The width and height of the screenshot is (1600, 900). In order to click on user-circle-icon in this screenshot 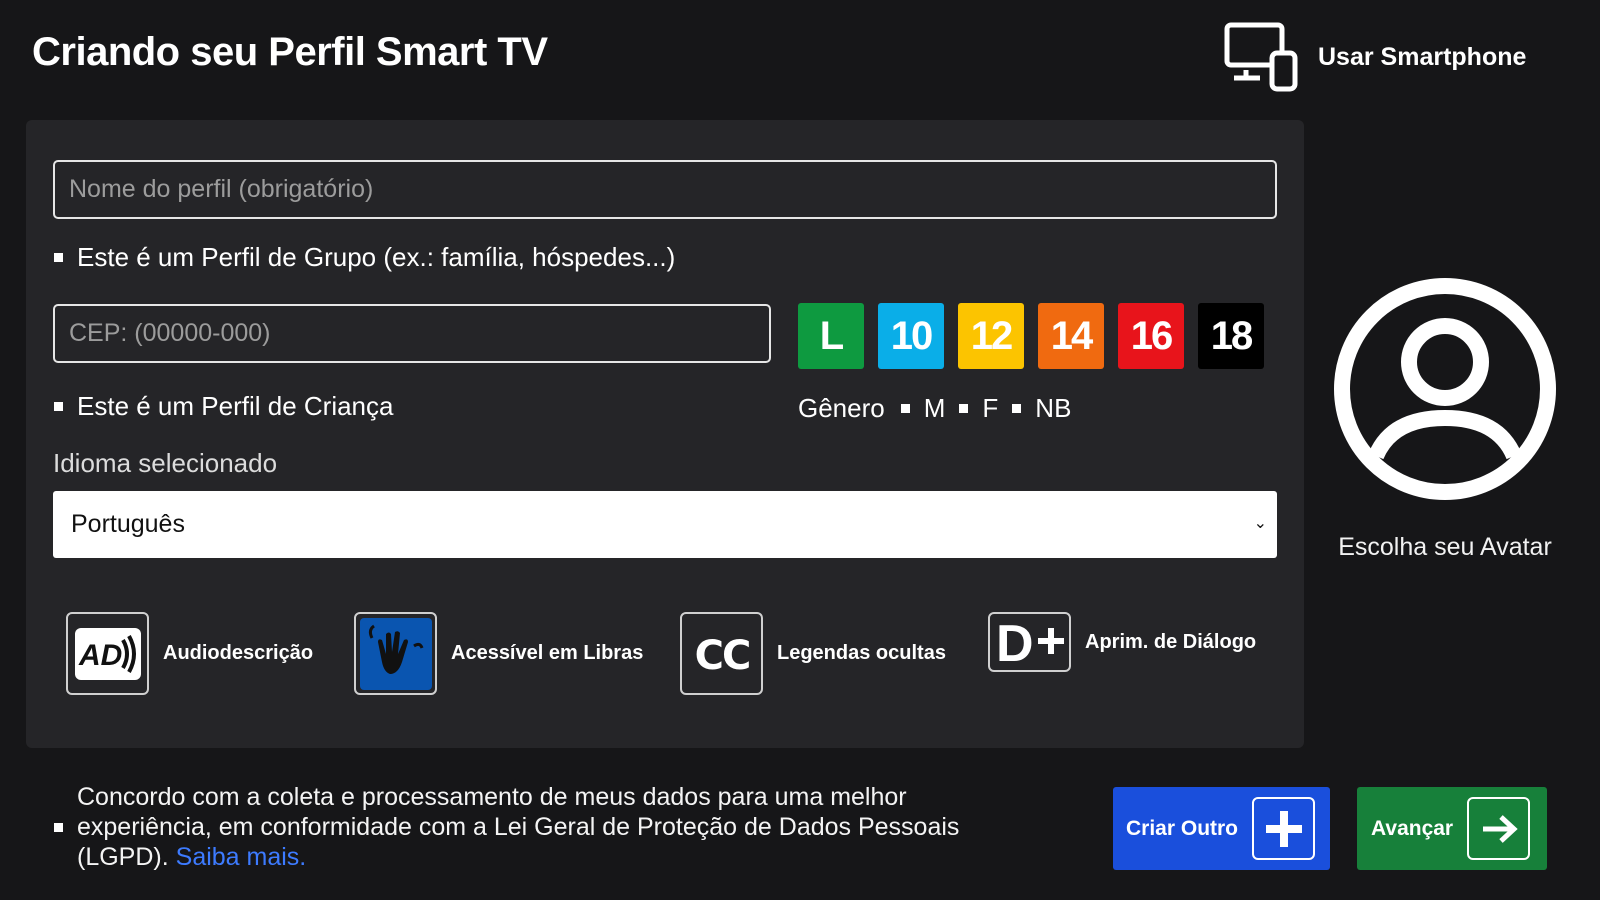, I will do `click(1445, 389)`.